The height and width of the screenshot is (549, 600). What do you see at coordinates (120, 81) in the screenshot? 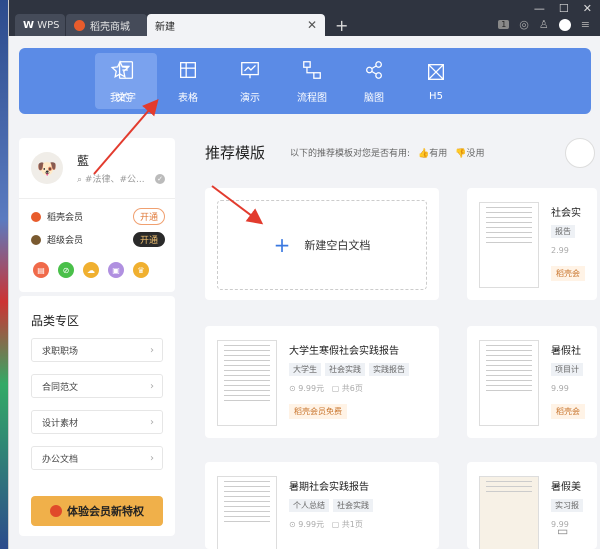
I see `tool-my: 我的` at bounding box center [120, 81].